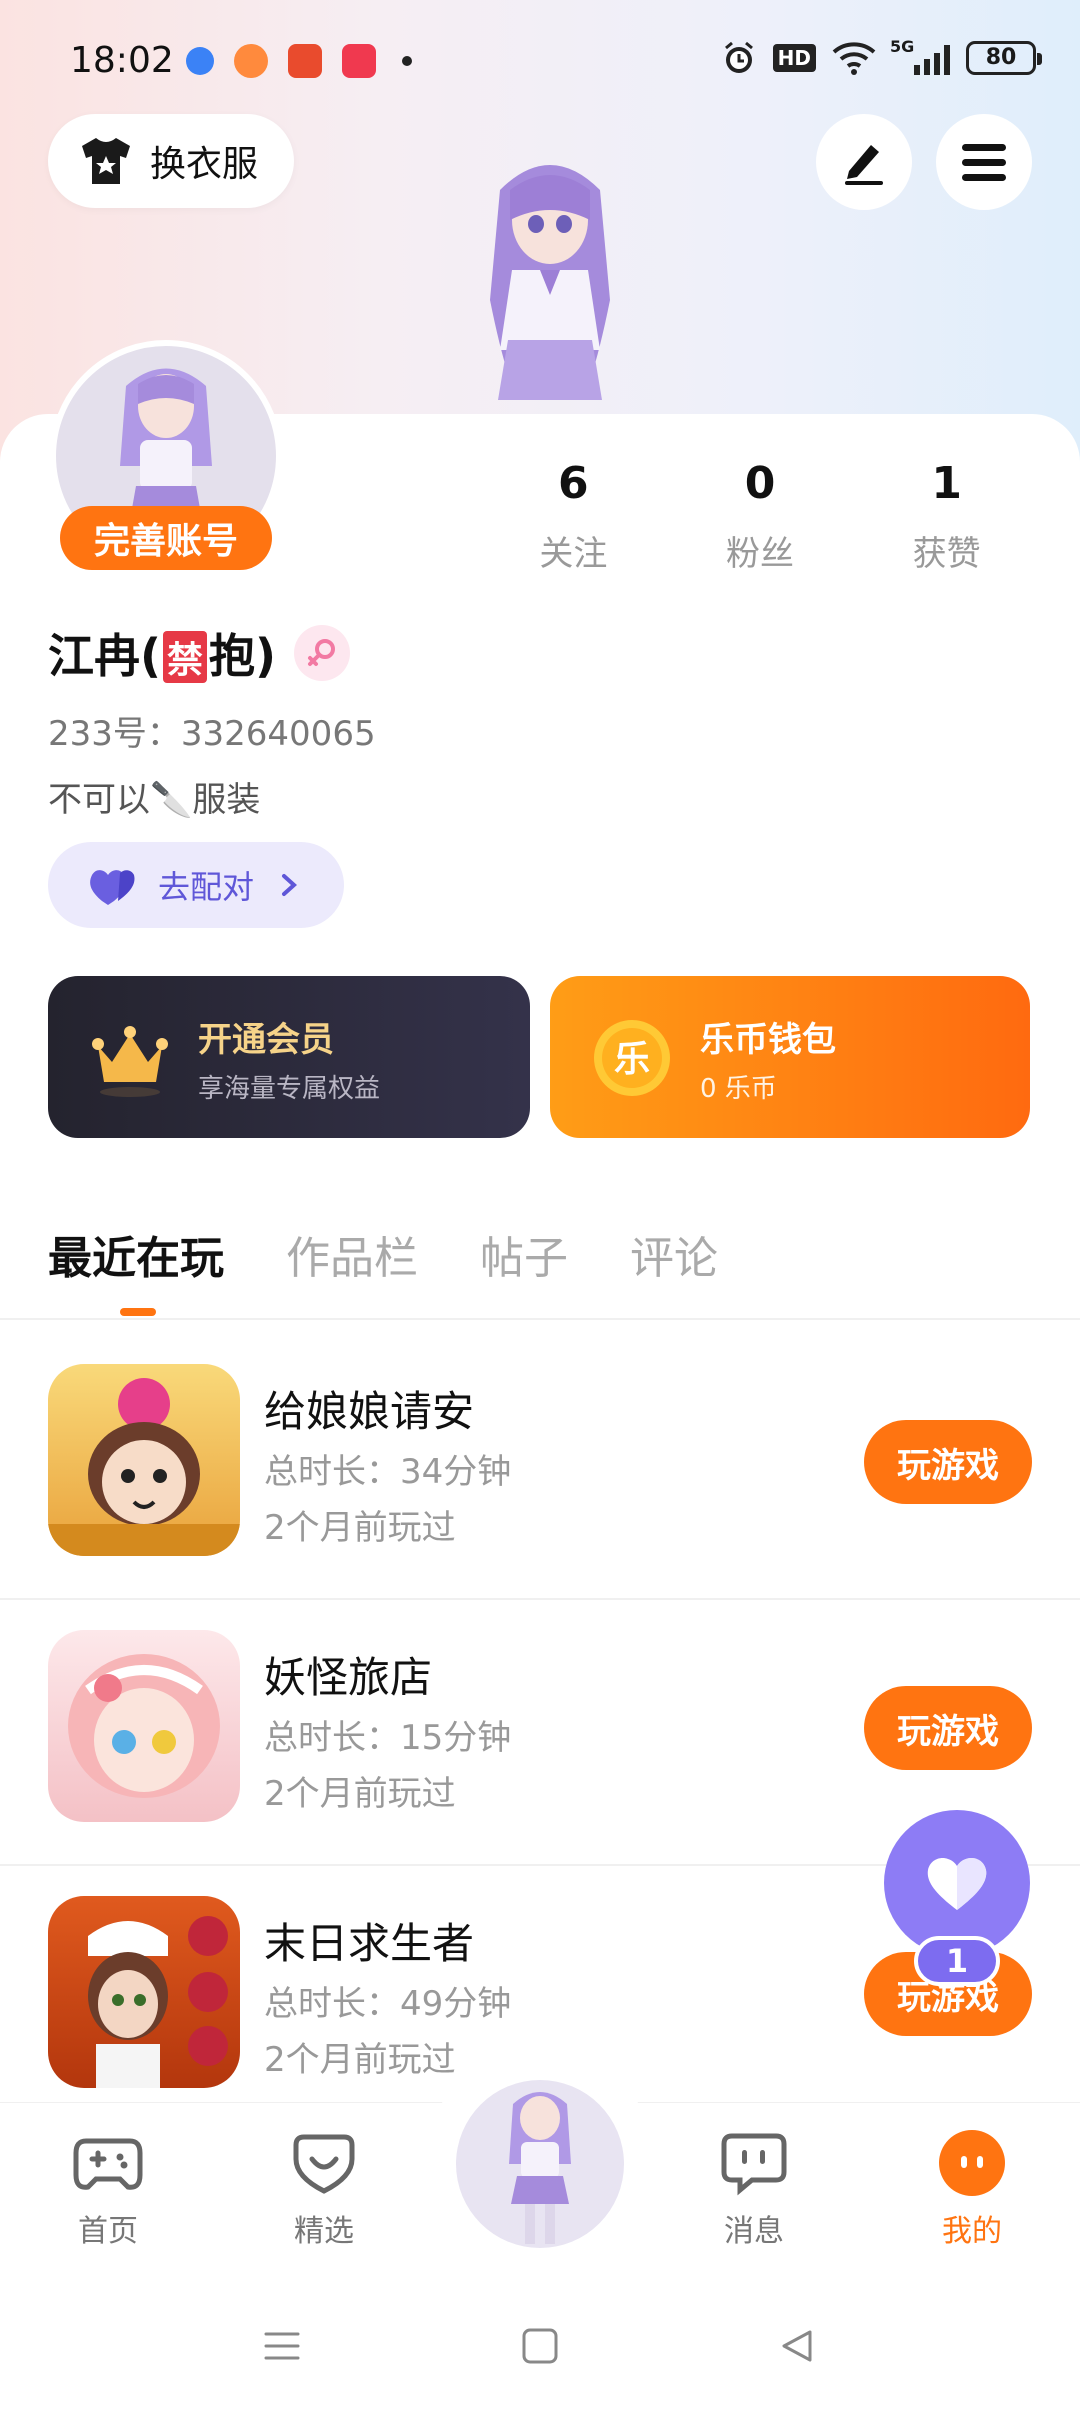  Describe the element at coordinates (243, 656) in the screenshot. I see `username-suffix: 抱)` at that location.